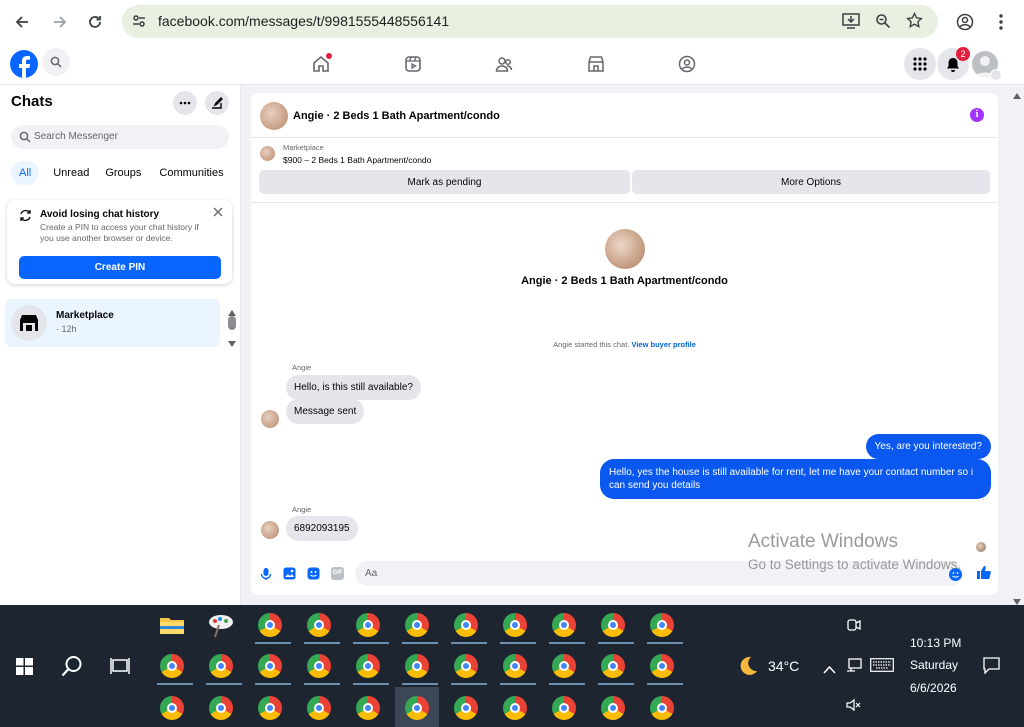  I want to click on close-icon, so click(218, 212).